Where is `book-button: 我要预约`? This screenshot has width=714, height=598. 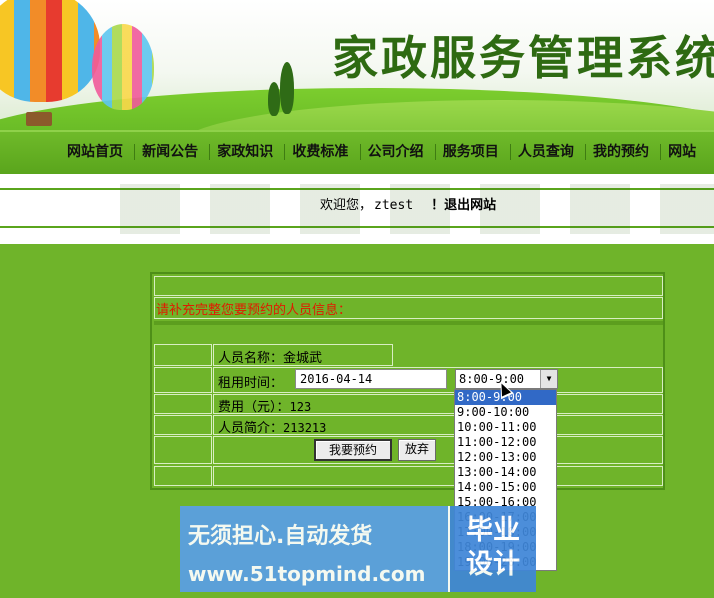
book-button: 我要预约 is located at coordinates (353, 450).